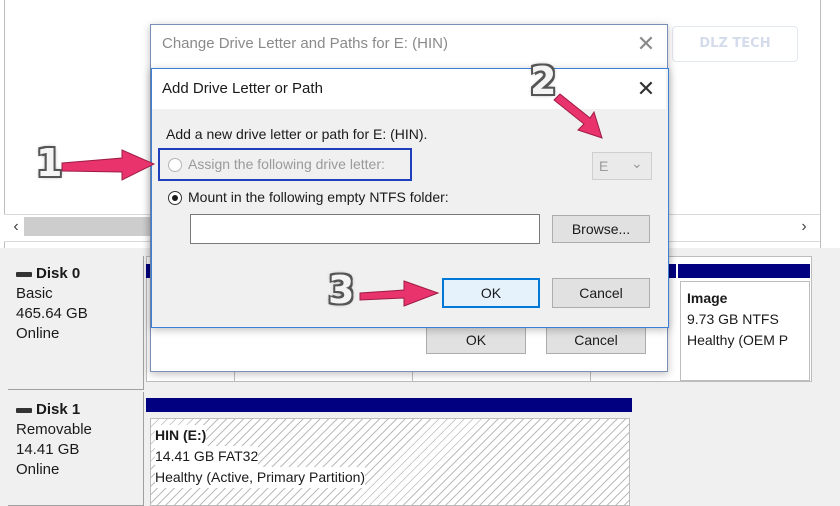 The width and height of the screenshot is (840, 506). Describe the element at coordinates (341, 290) in the screenshot. I see `annotation-step-3: 3` at that location.